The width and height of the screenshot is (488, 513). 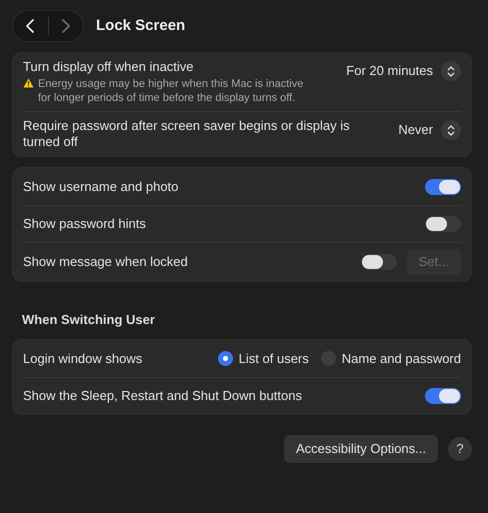 I want to click on setting-label: Turn display off when inactive, so click(x=109, y=67).